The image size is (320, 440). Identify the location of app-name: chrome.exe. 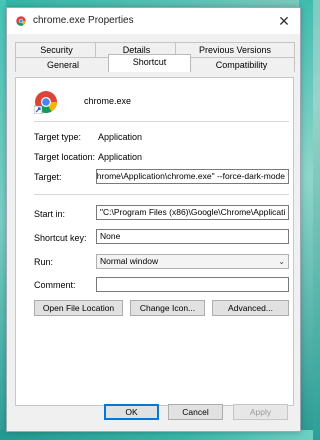
(108, 101).